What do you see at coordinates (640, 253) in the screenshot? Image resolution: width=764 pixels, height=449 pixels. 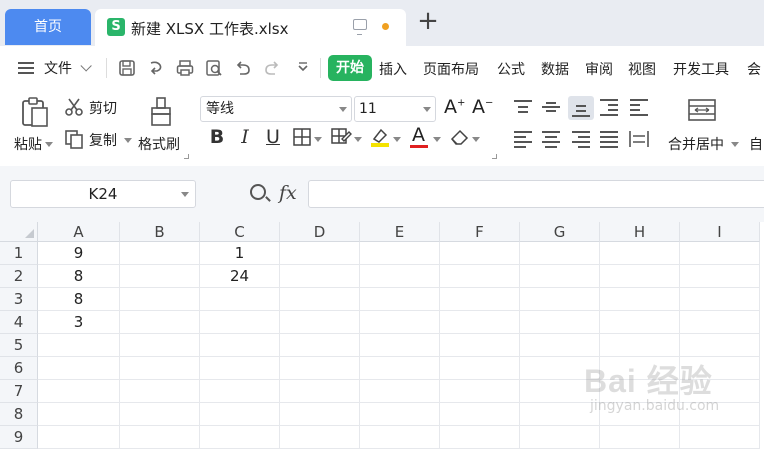 I see `cell-h1` at bounding box center [640, 253].